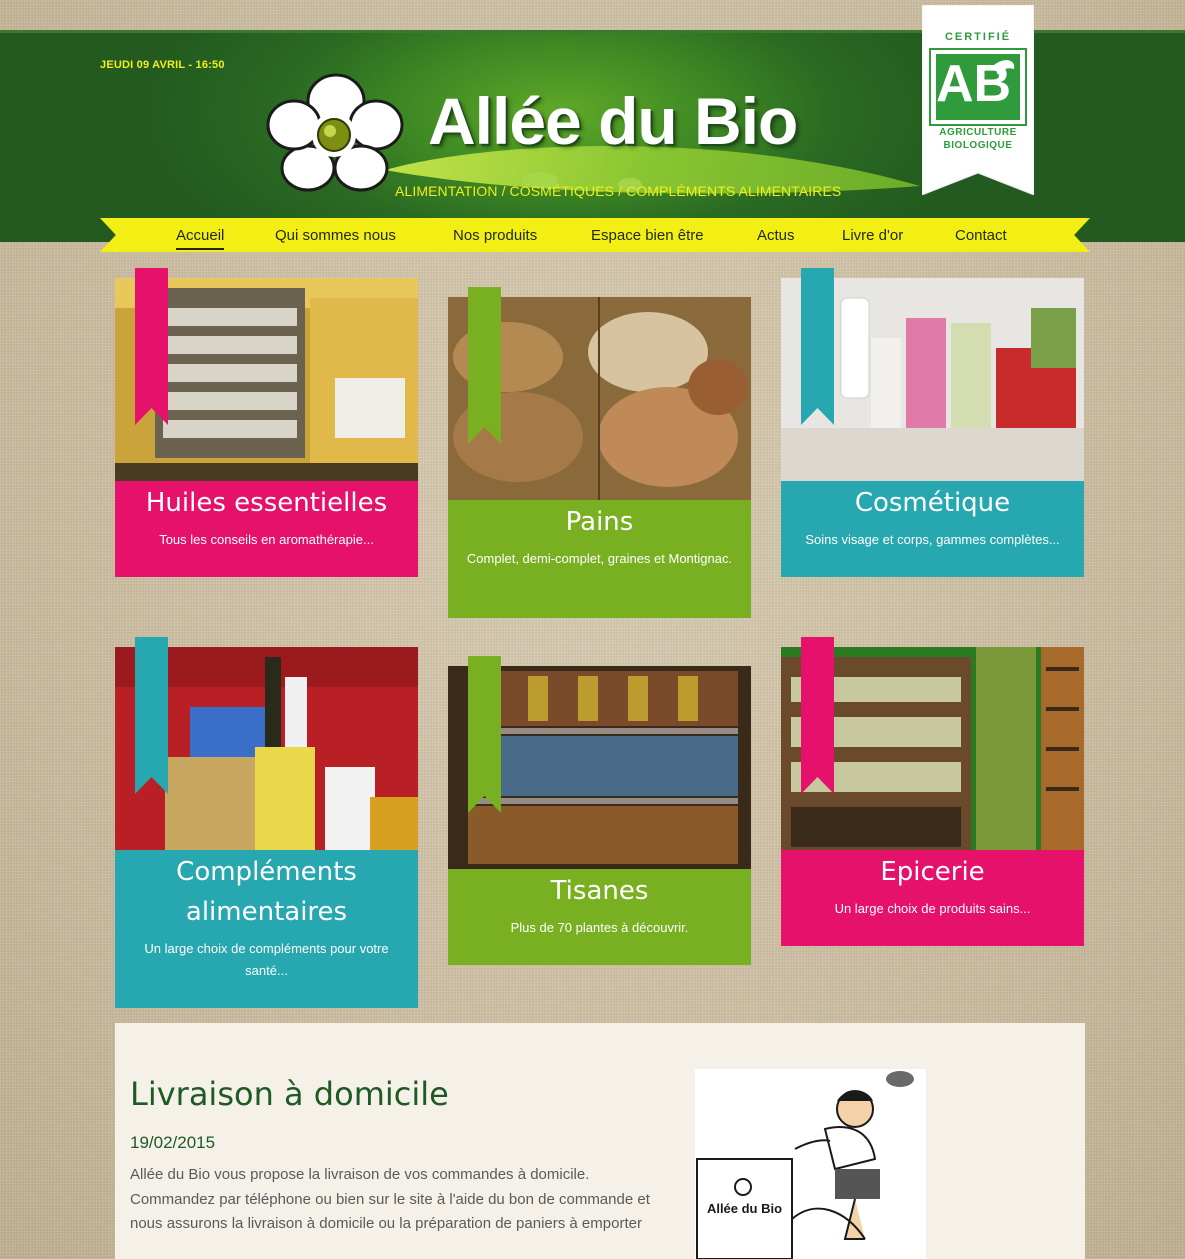  I want to click on flower-logo-icon, so click(335, 132).